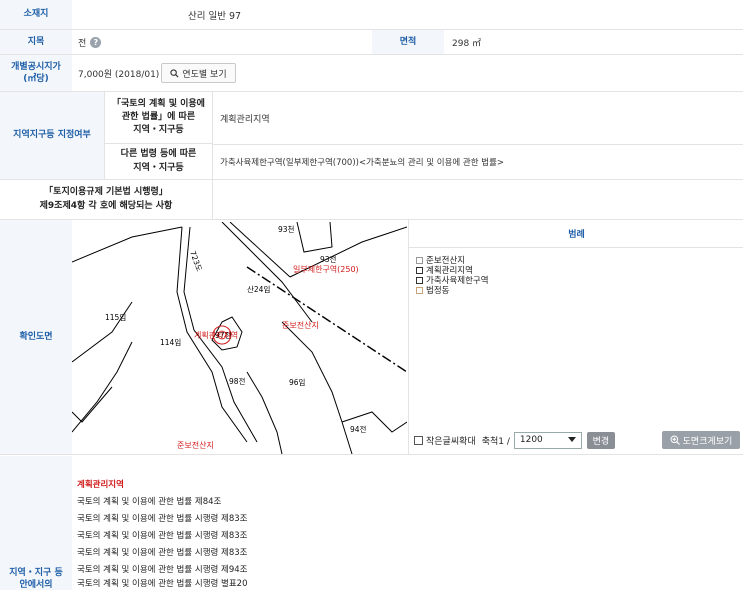  What do you see at coordinates (82, 43) in the screenshot?
I see `jimok-value: 전` at bounding box center [82, 43].